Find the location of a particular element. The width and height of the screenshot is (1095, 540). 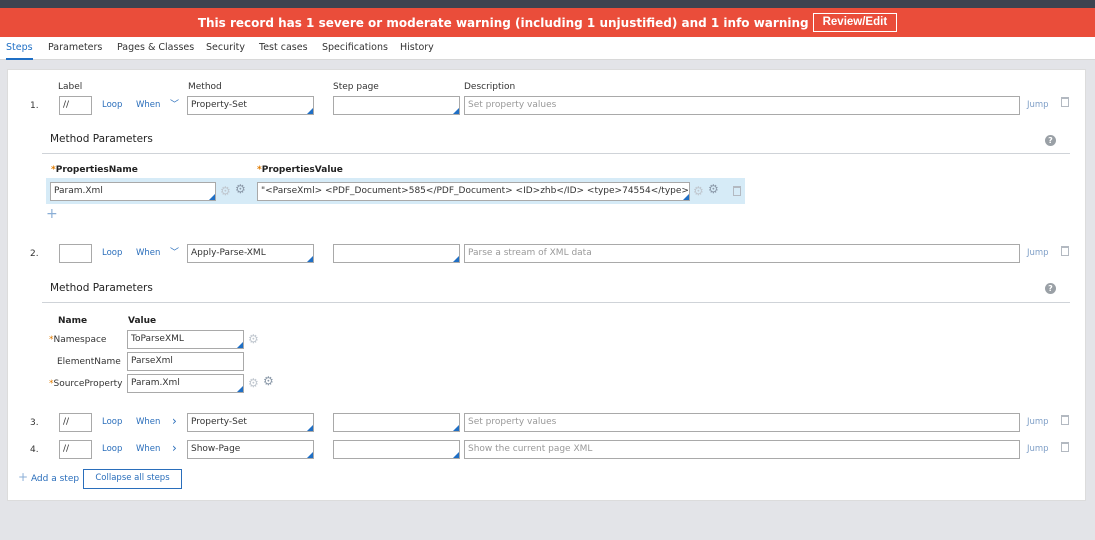

tab-security: Security is located at coordinates (225, 48).